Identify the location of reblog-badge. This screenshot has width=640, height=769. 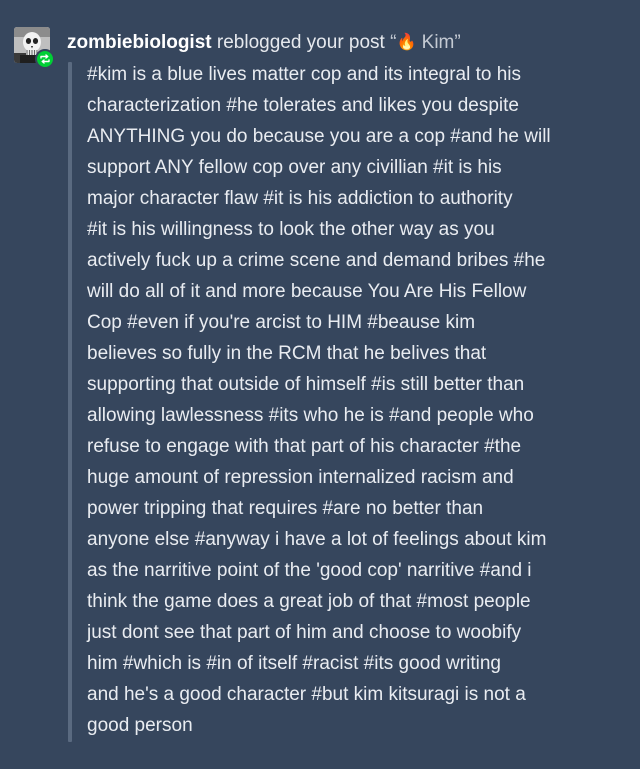
(45, 59).